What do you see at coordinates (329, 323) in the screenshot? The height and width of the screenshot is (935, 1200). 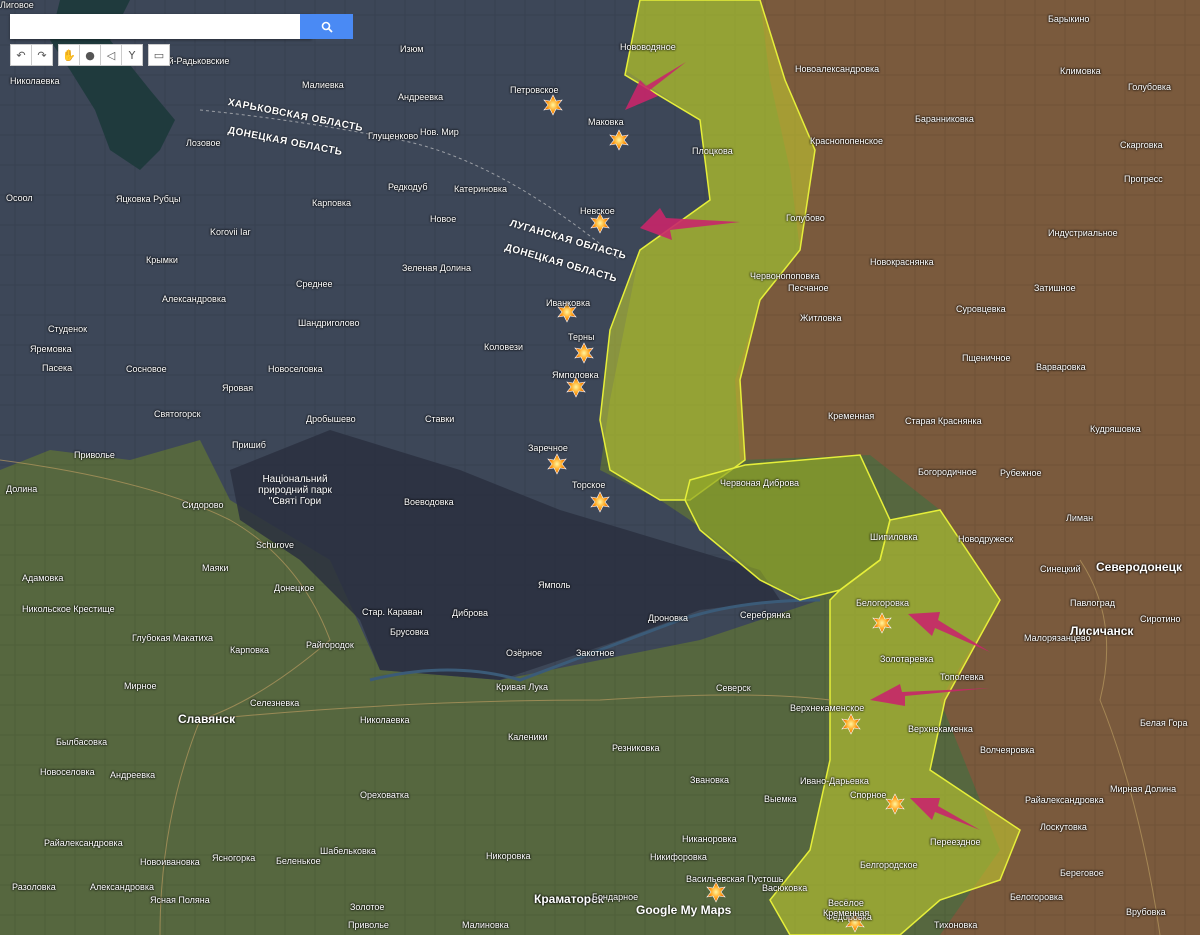 I see `place-label: Шандриголово` at bounding box center [329, 323].